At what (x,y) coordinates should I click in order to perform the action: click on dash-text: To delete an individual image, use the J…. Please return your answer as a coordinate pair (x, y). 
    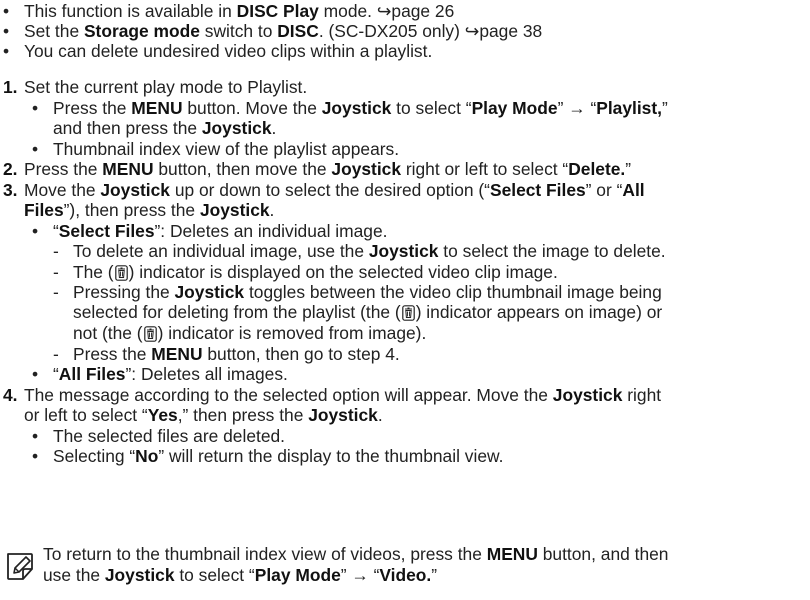
    Looking at the image, I should click on (369, 251).